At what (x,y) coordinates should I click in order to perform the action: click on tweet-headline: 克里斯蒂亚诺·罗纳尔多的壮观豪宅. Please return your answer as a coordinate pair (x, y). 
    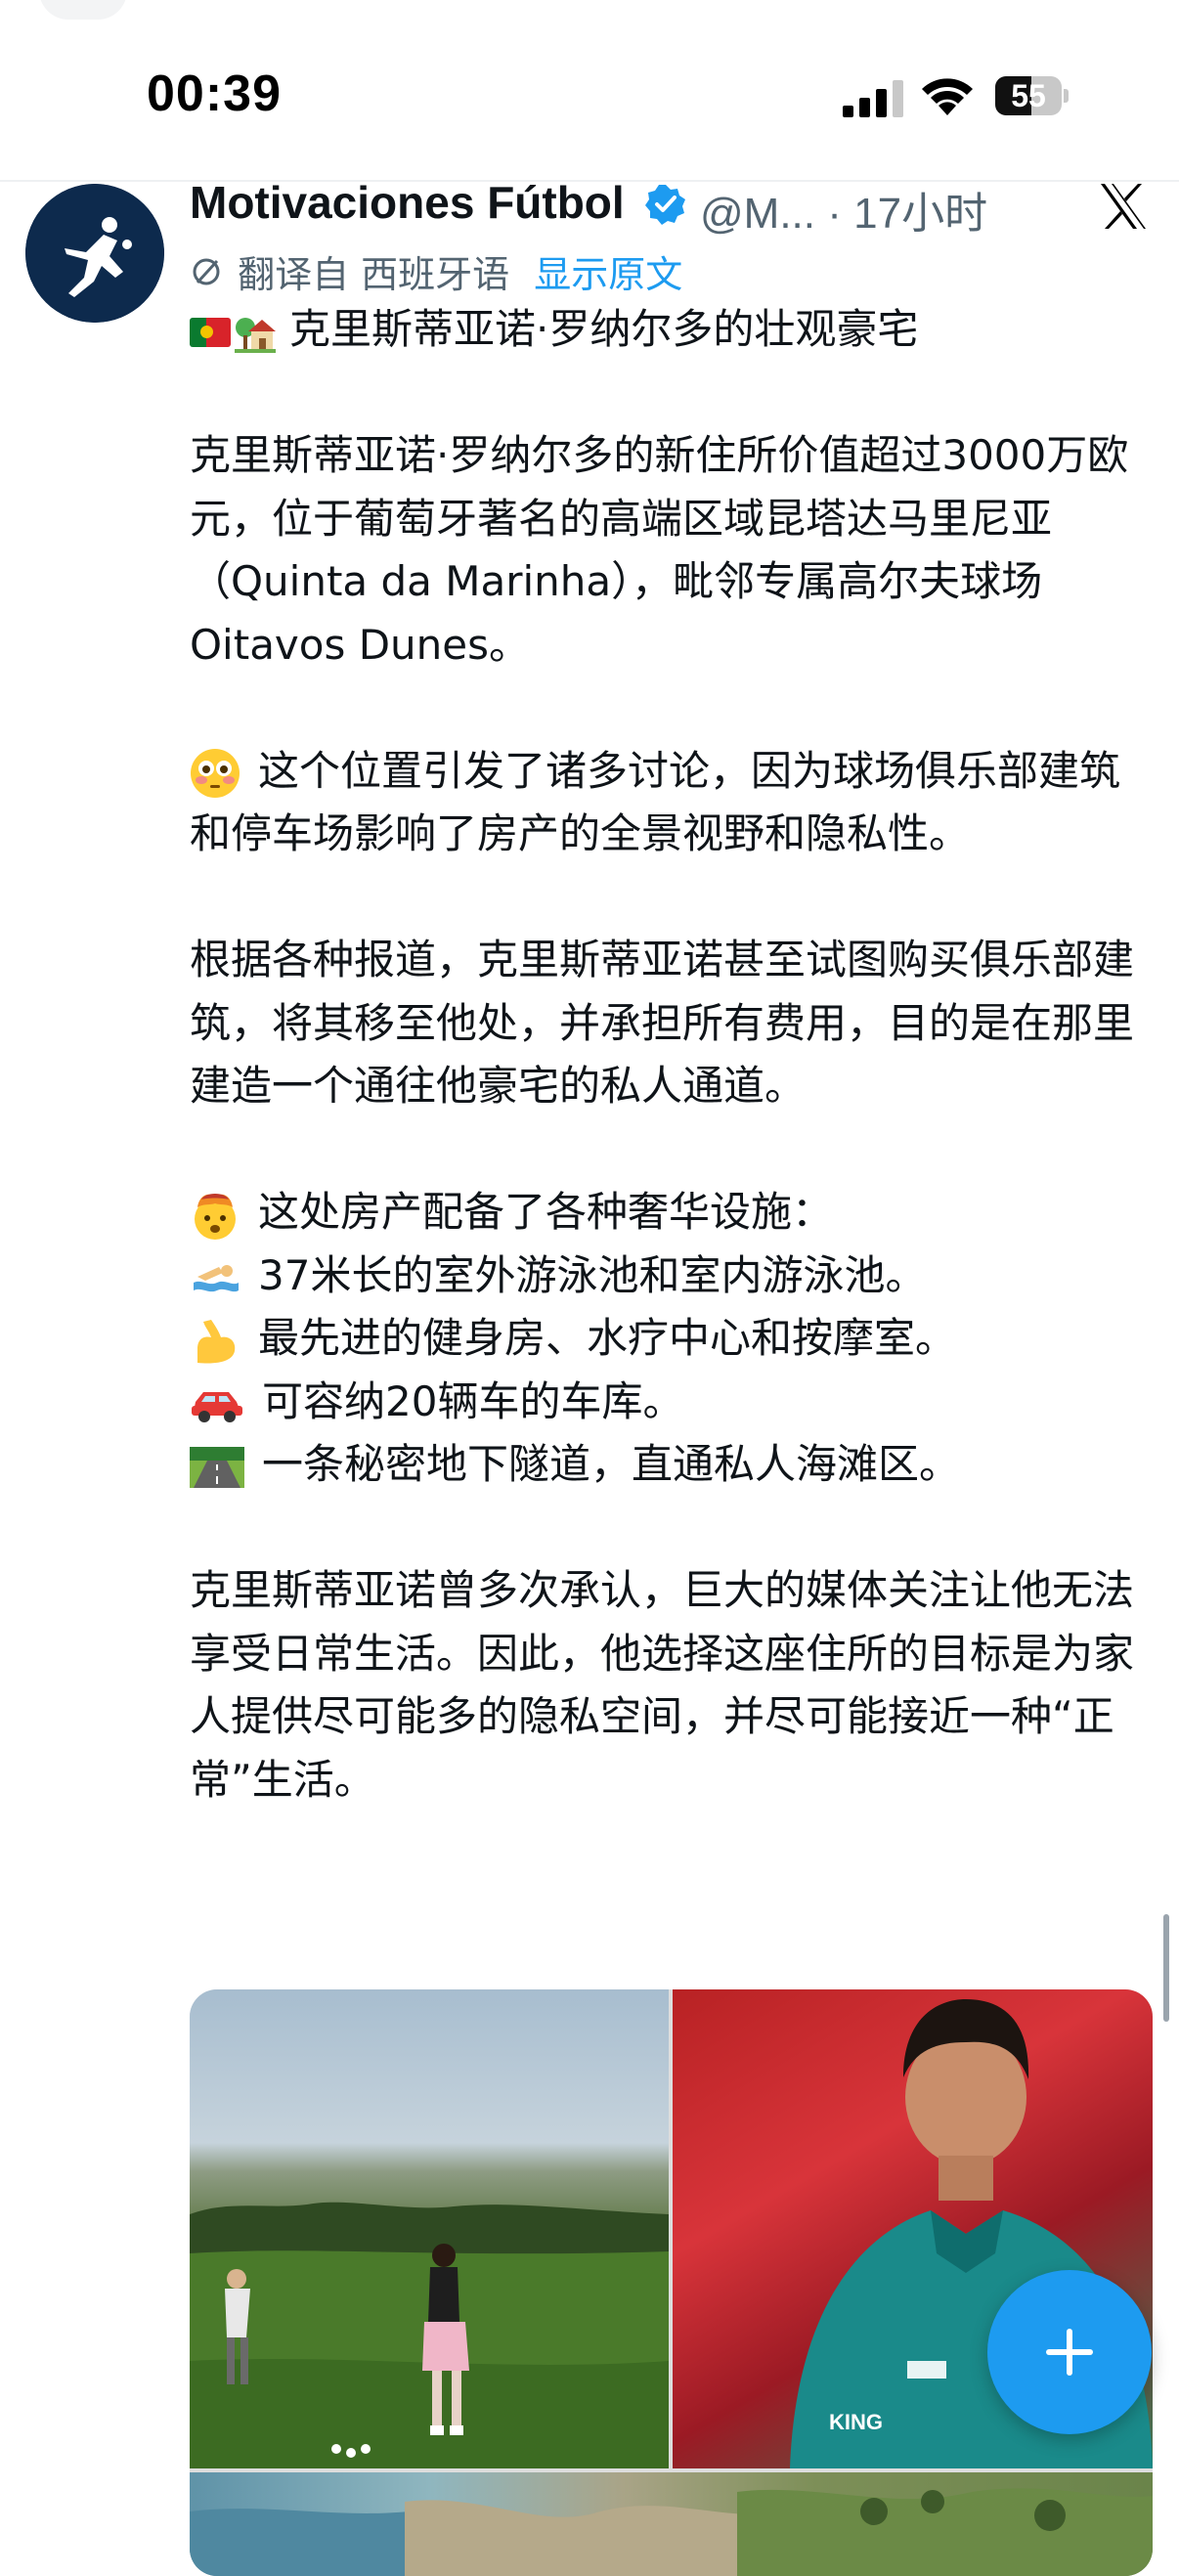
    Looking at the image, I should click on (604, 329).